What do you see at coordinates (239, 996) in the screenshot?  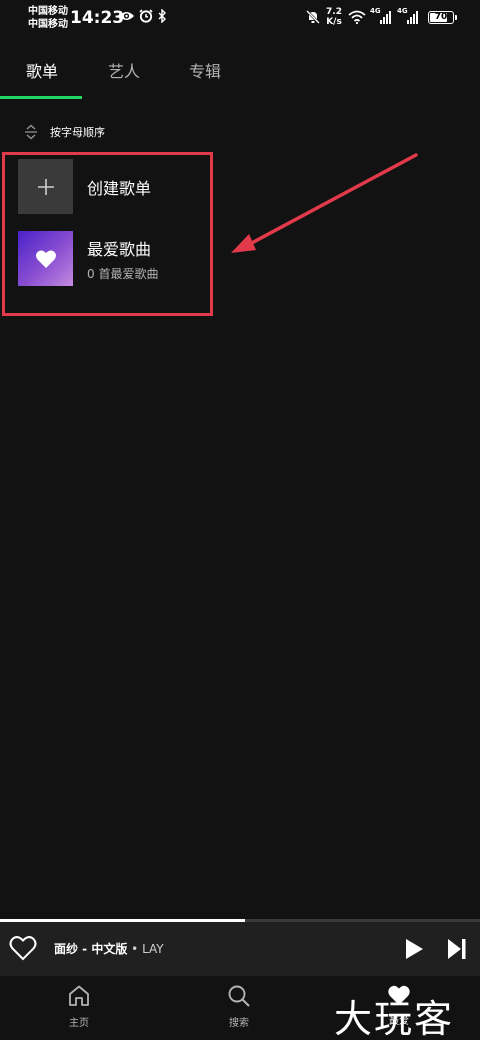 I see `search-icon` at bounding box center [239, 996].